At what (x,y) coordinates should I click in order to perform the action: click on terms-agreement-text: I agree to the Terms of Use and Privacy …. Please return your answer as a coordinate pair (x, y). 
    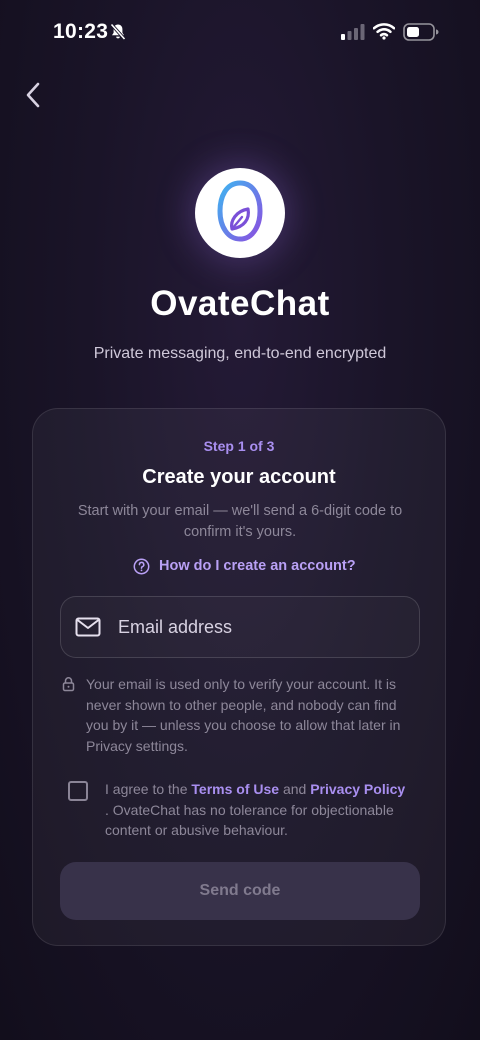
    Looking at the image, I should click on (265, 810).